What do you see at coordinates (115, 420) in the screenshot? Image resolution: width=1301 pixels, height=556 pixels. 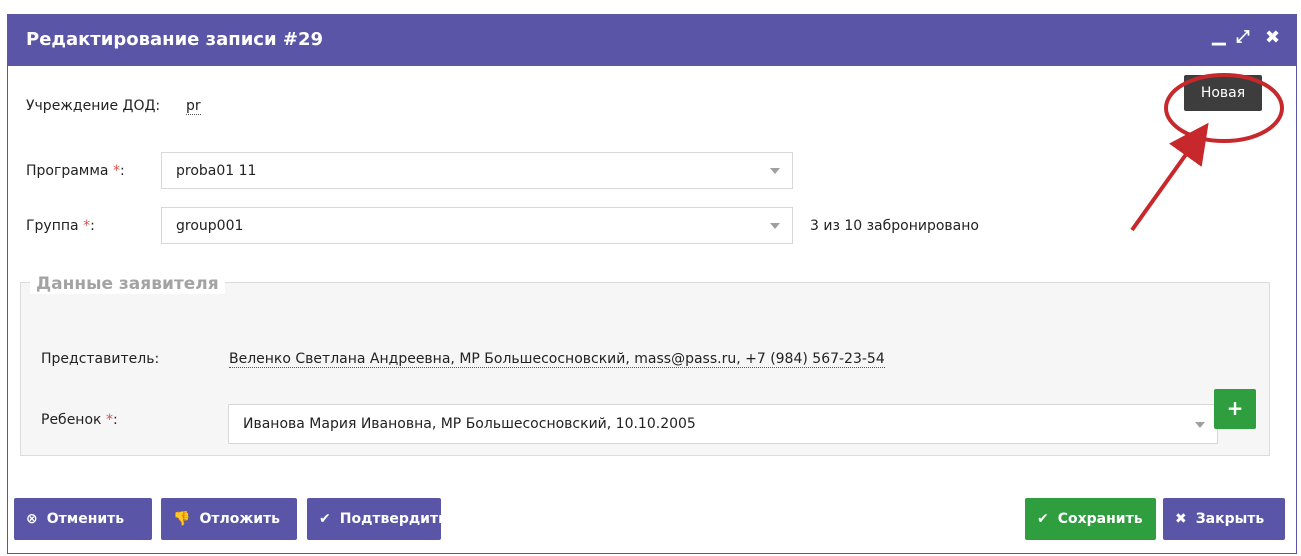 I see `child-label-colon: :` at bounding box center [115, 420].